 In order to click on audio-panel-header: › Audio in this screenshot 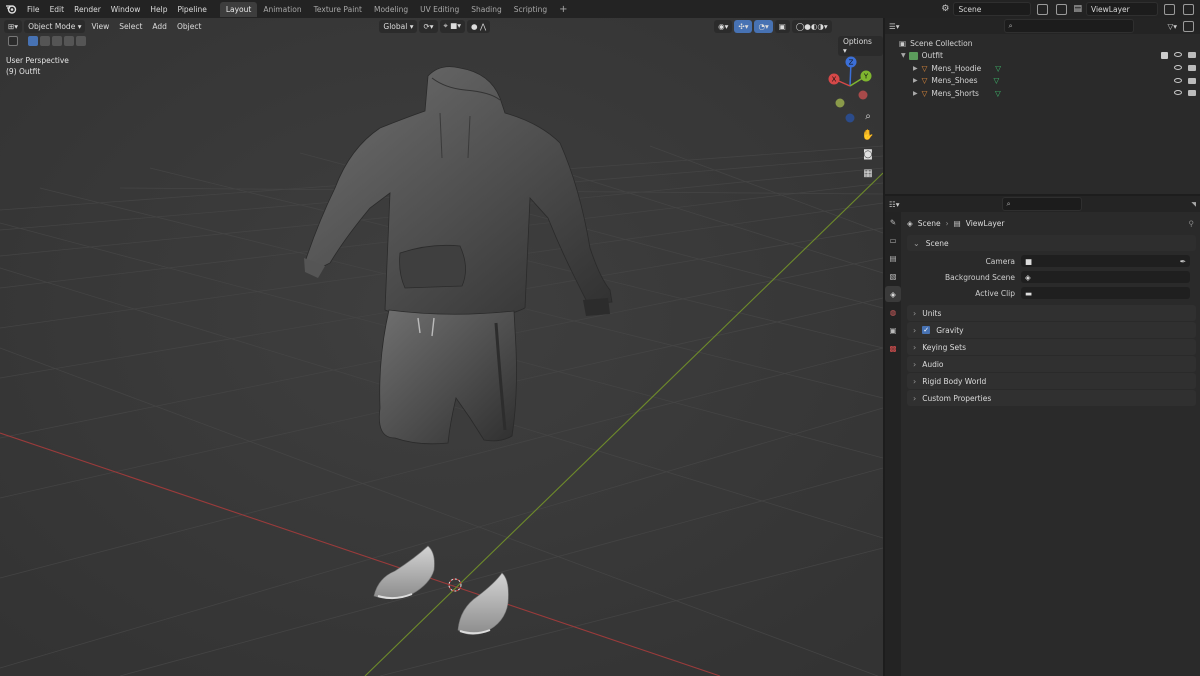, I will do `click(1051, 364)`.